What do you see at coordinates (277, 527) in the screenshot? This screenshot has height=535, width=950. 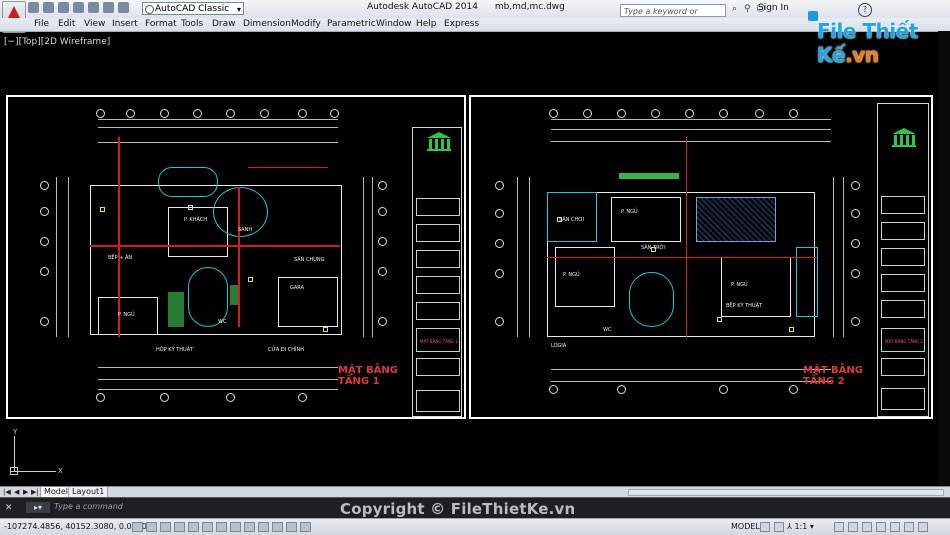 I see `transparency-icon` at bounding box center [277, 527].